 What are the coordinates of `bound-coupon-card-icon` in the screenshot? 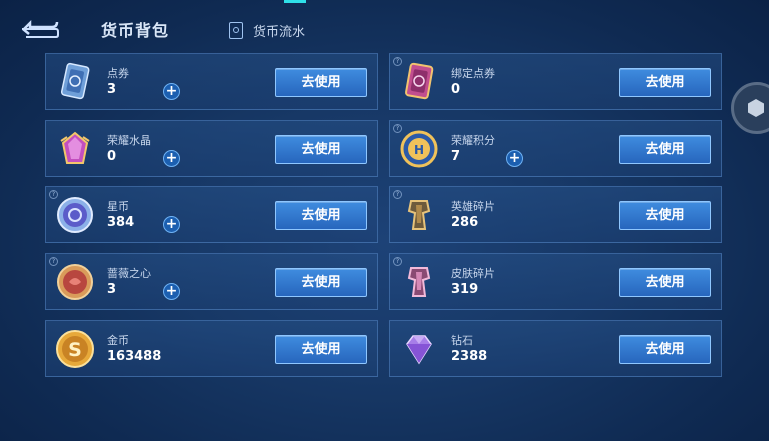 It's located at (419, 81).